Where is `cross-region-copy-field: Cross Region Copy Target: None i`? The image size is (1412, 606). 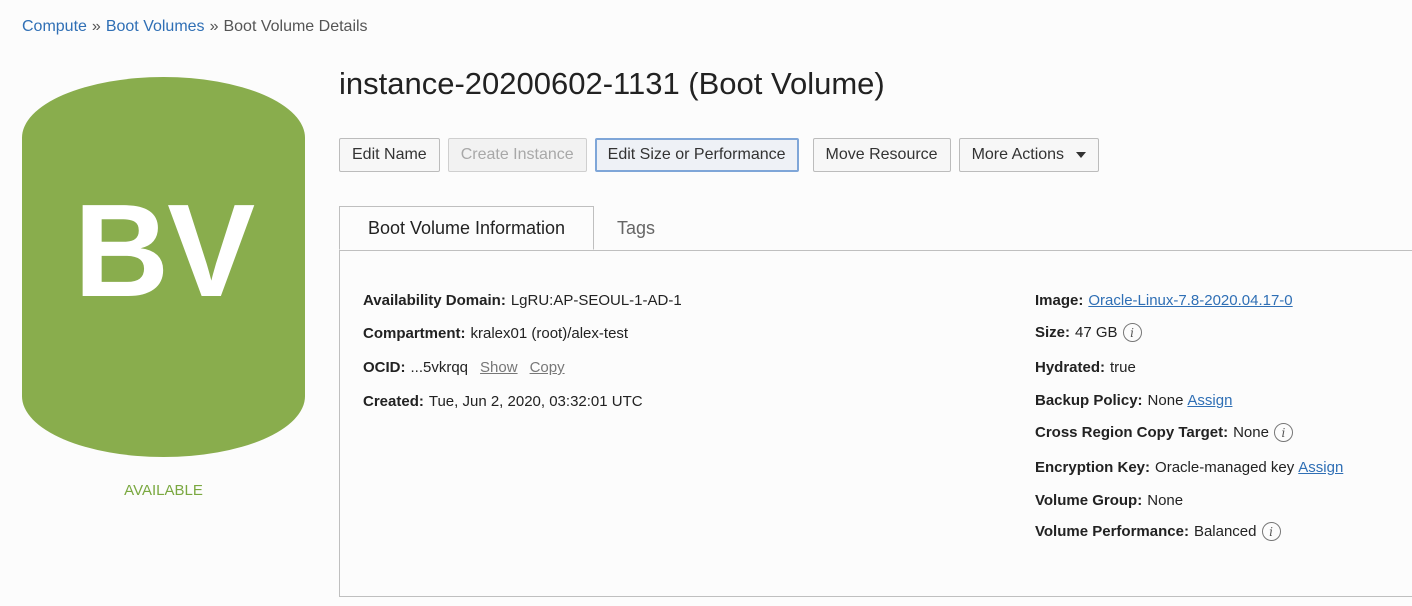 cross-region-copy-field: Cross Region Copy Target: None i is located at coordinates (1164, 432).